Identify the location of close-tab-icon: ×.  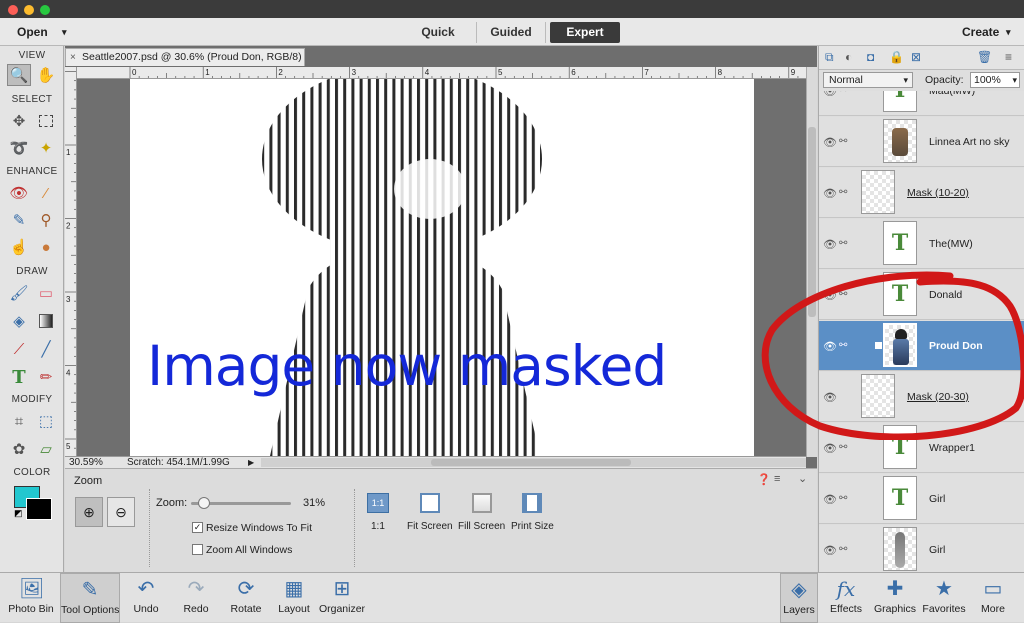
(73, 57).